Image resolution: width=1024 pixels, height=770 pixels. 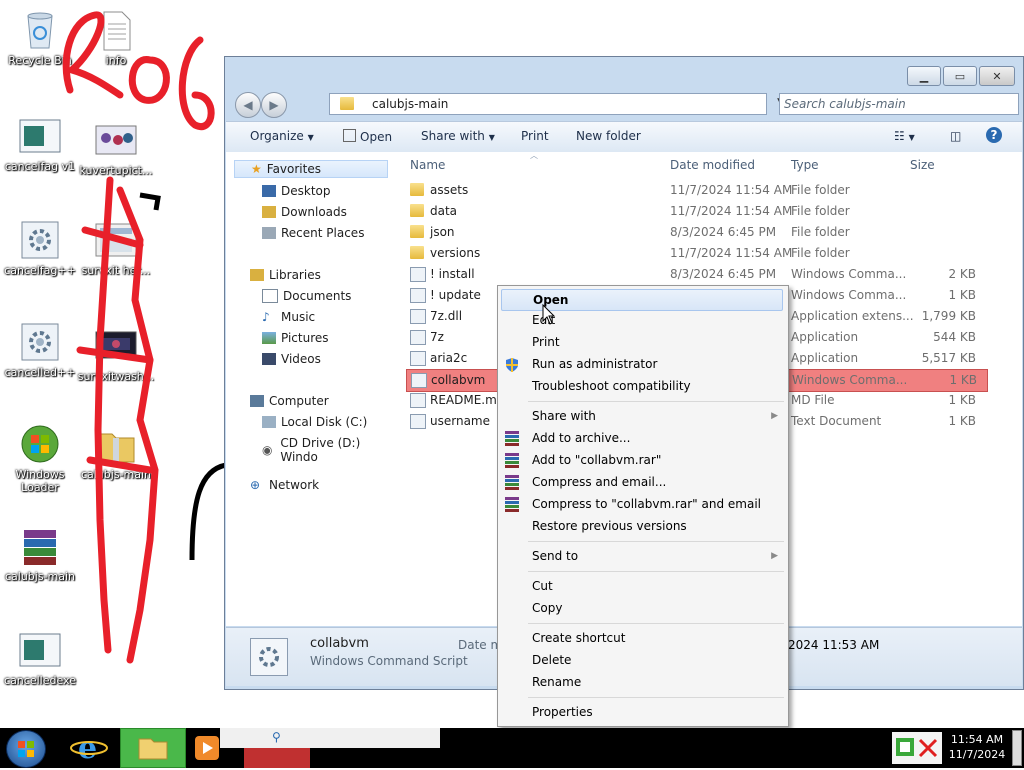 I want to click on back-button: ◀, so click(x=248, y=105).